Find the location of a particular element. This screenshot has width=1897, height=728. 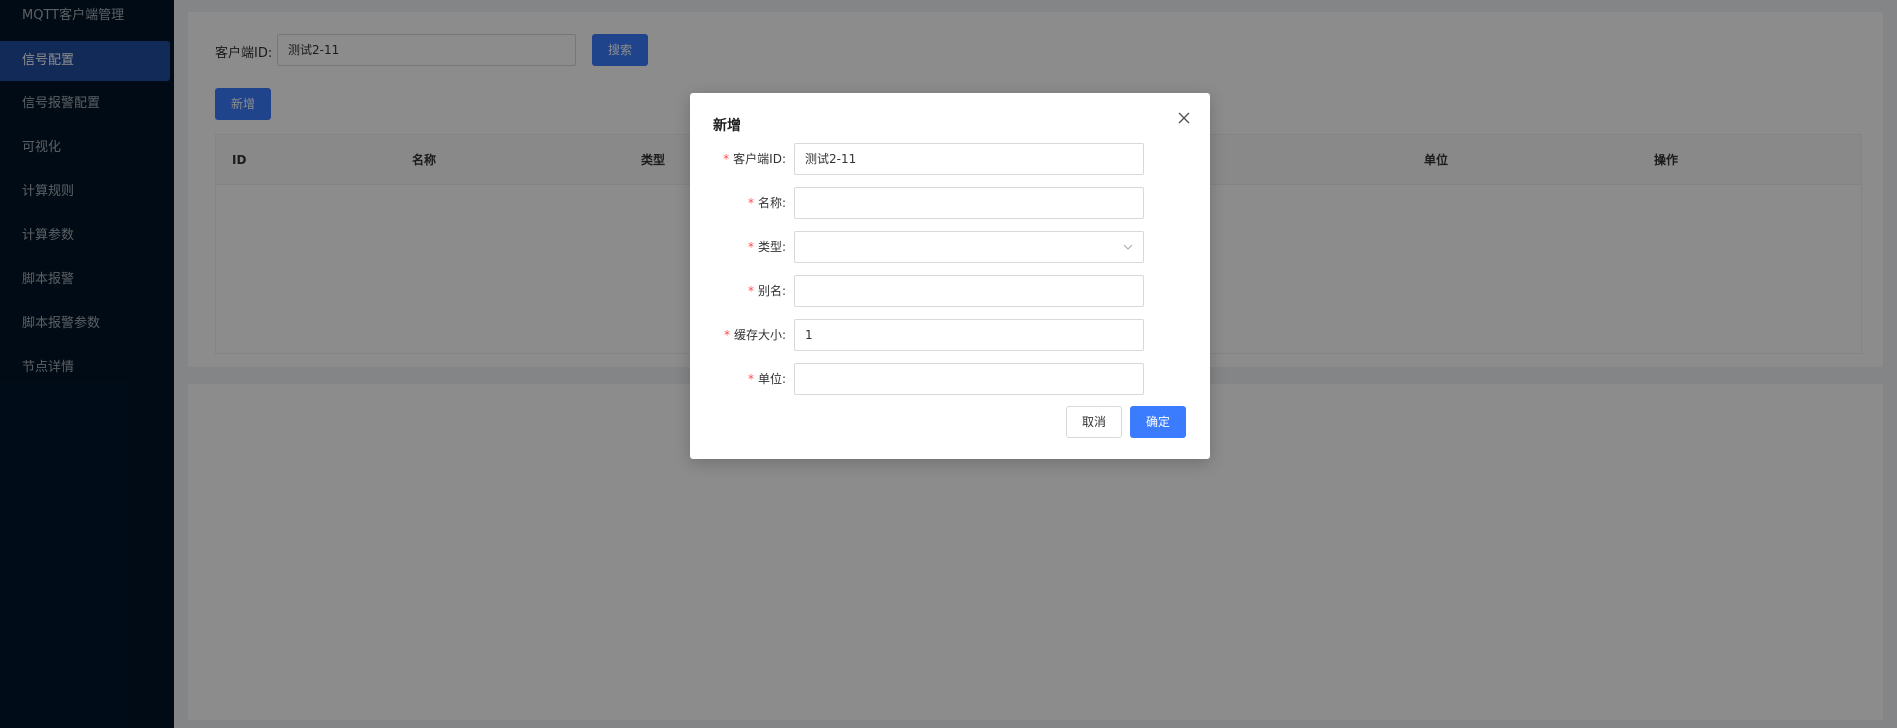

unit-field is located at coordinates (969, 379).